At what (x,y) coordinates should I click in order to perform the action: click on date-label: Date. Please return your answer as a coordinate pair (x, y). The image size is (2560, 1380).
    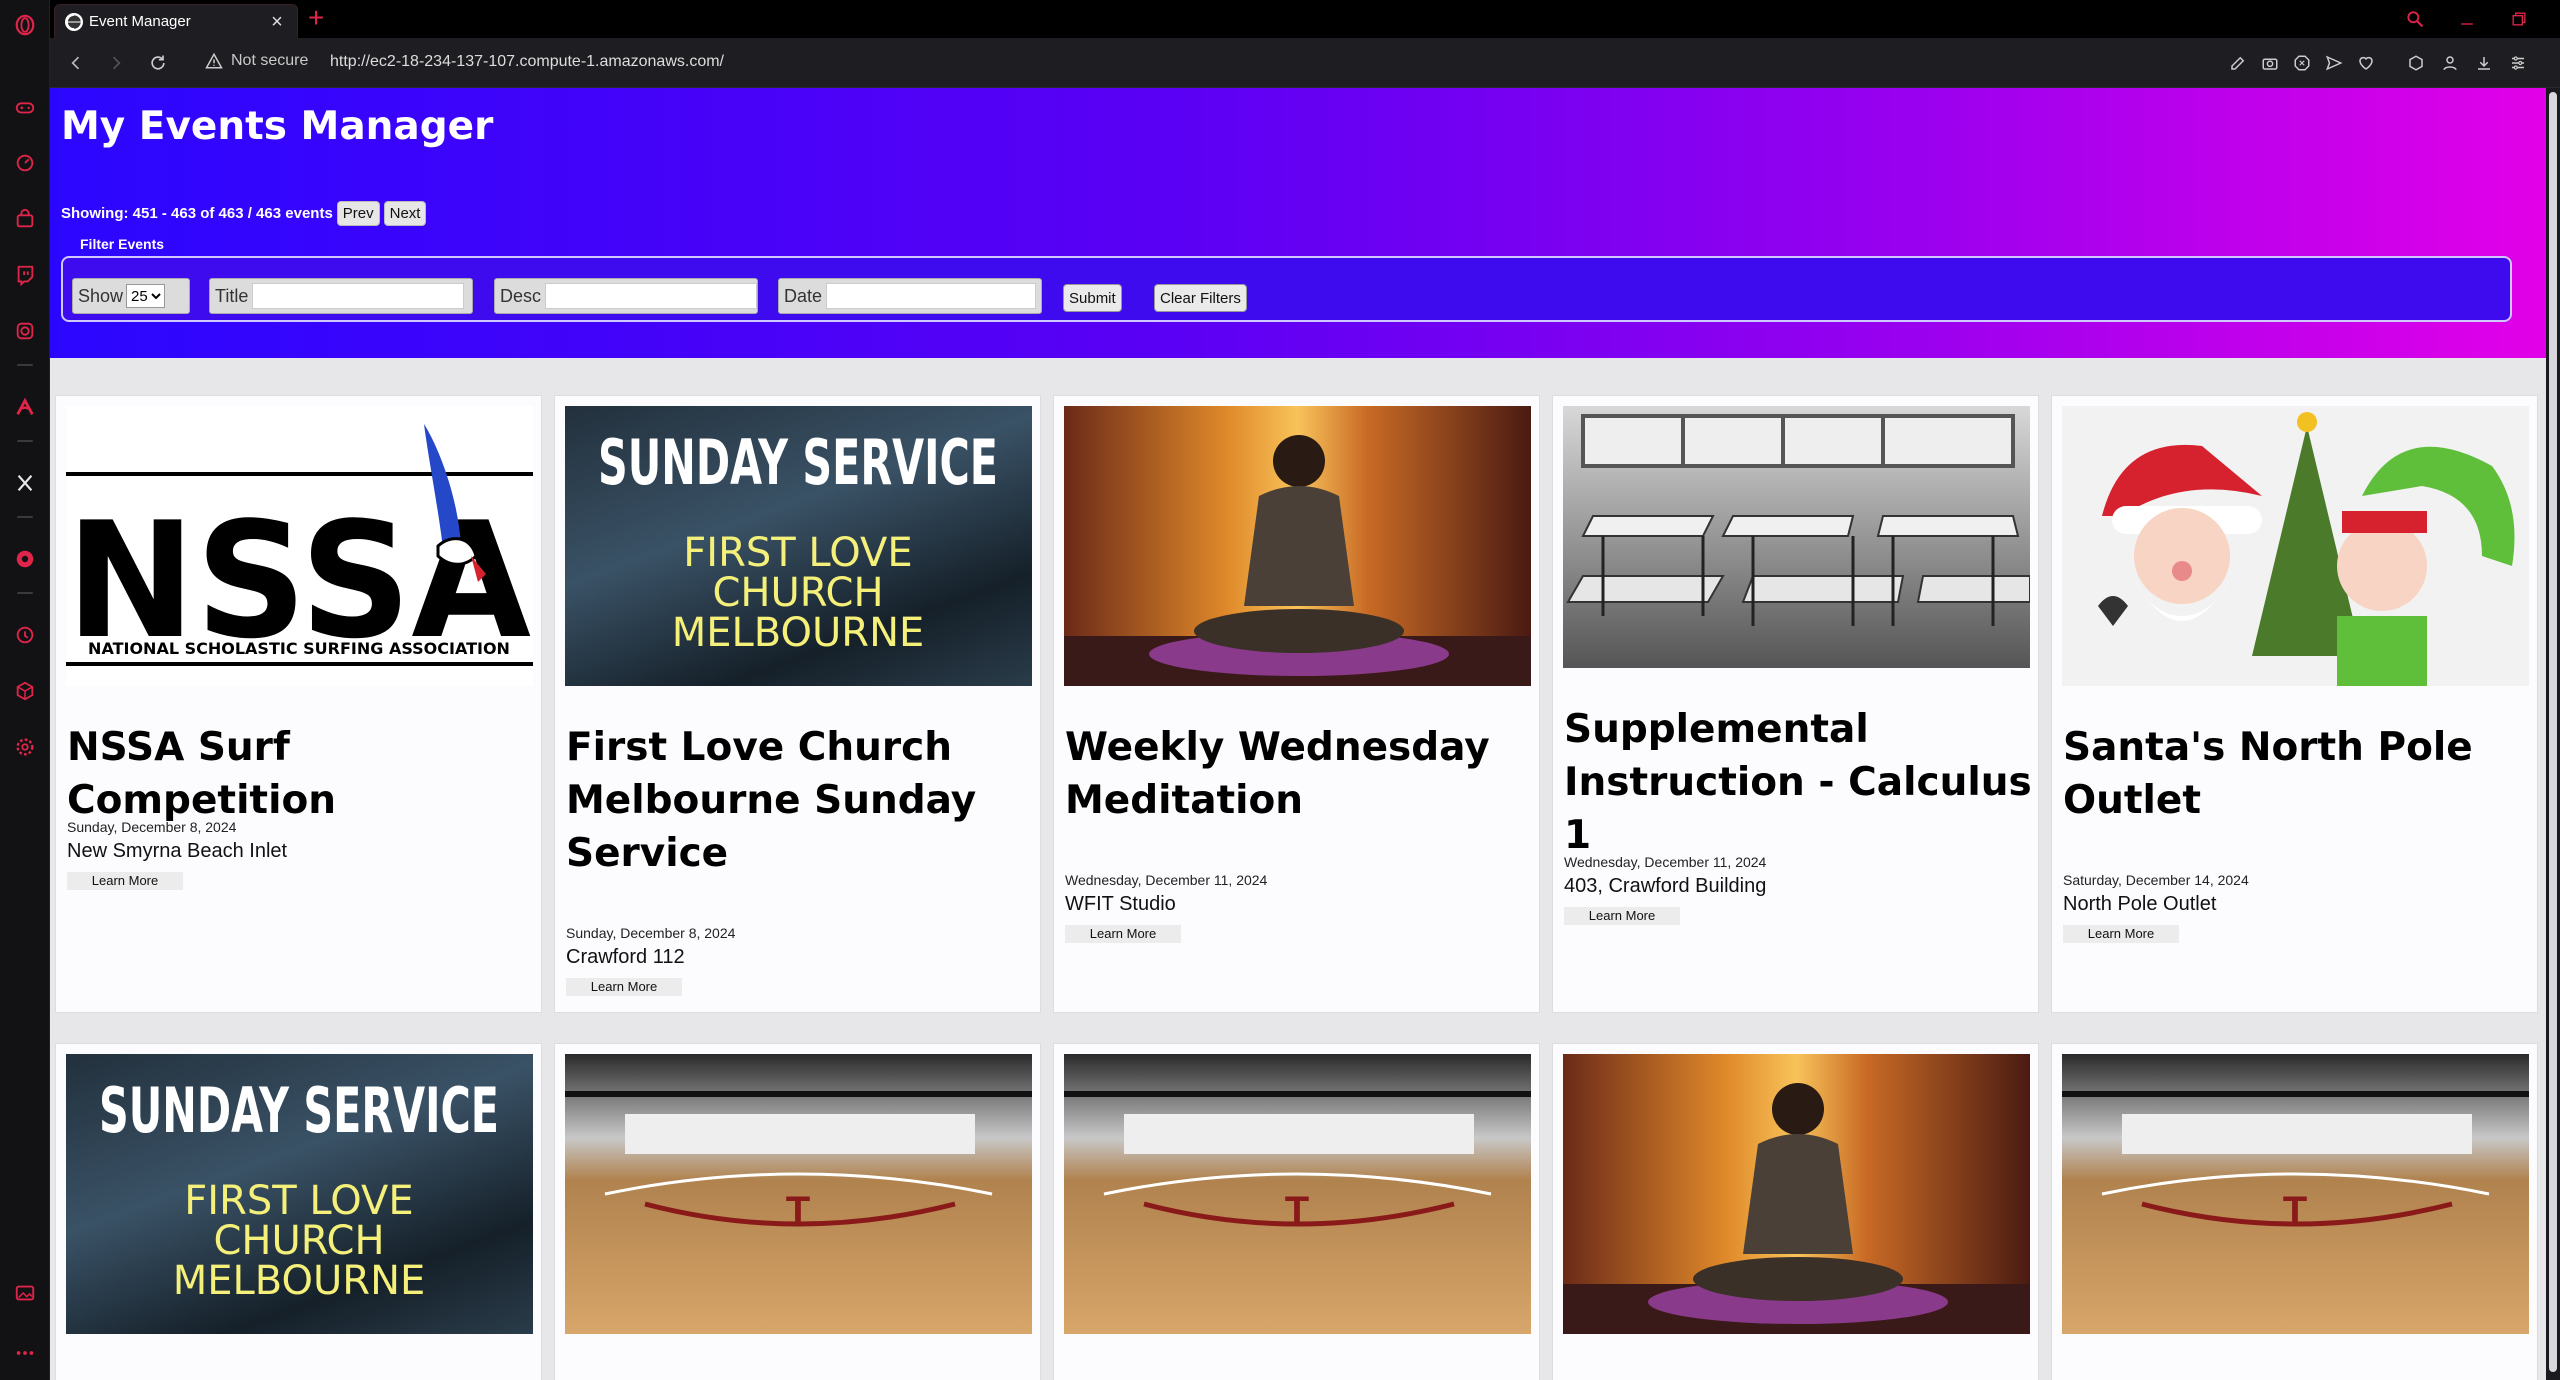
    Looking at the image, I should click on (803, 295).